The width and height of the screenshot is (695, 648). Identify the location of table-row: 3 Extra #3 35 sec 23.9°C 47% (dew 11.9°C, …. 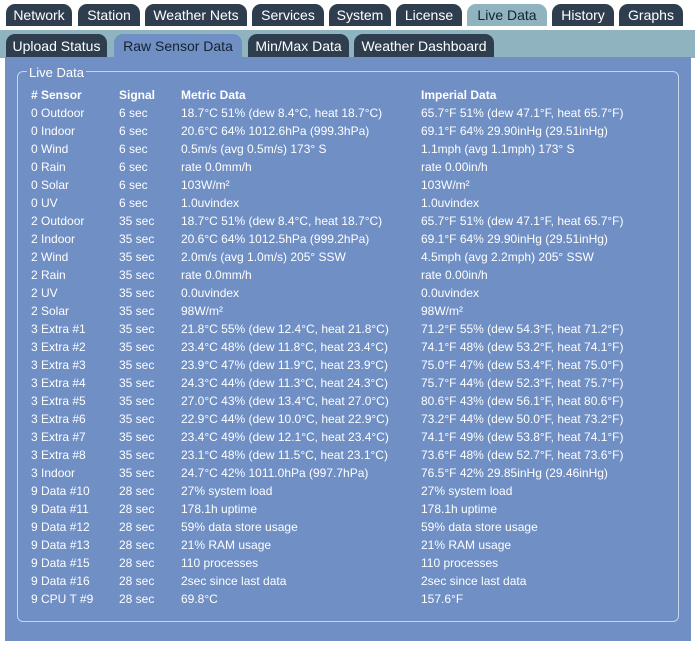
(348, 365).